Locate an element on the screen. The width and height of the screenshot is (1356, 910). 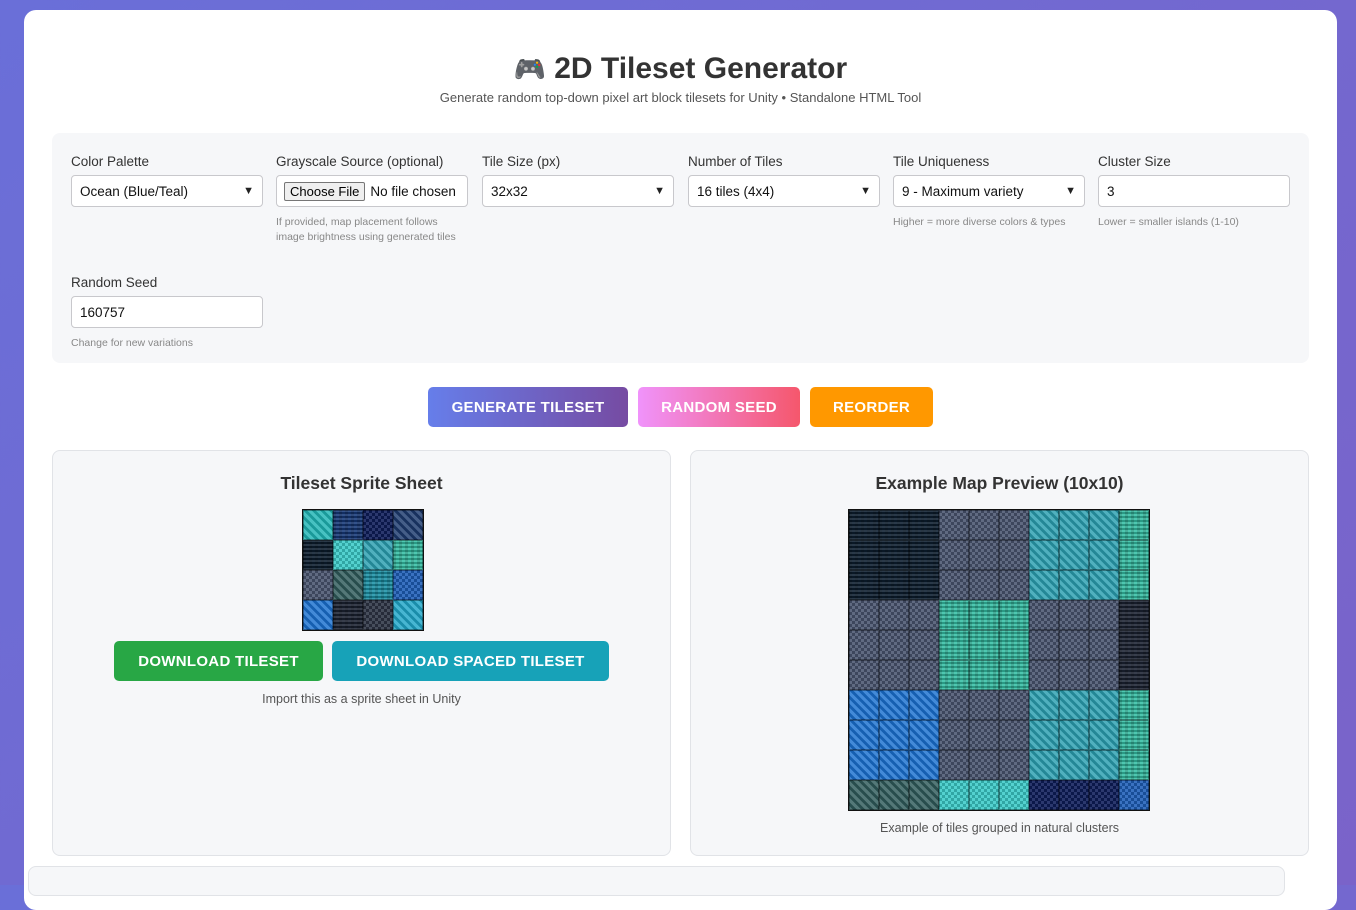
uniqueness-hint: Higher = more diverse colors & types is located at coordinates (979, 222).